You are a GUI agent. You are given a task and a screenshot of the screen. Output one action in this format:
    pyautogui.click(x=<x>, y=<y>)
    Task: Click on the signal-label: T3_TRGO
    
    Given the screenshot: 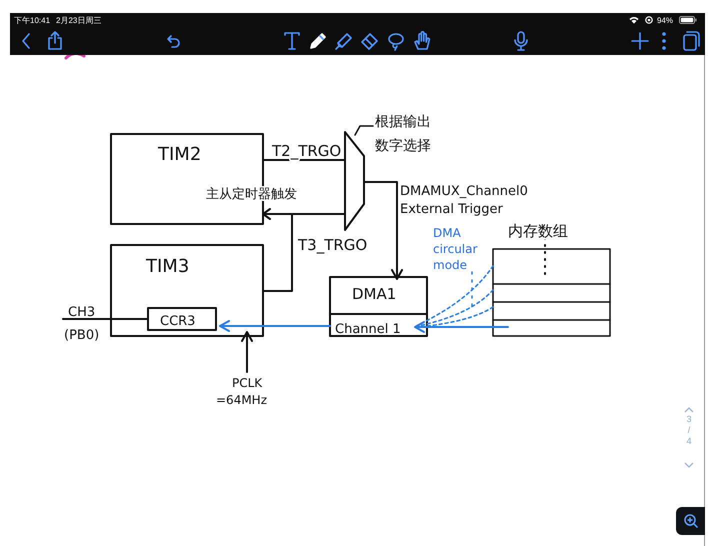 What is the action you would take?
    pyautogui.click(x=333, y=245)
    